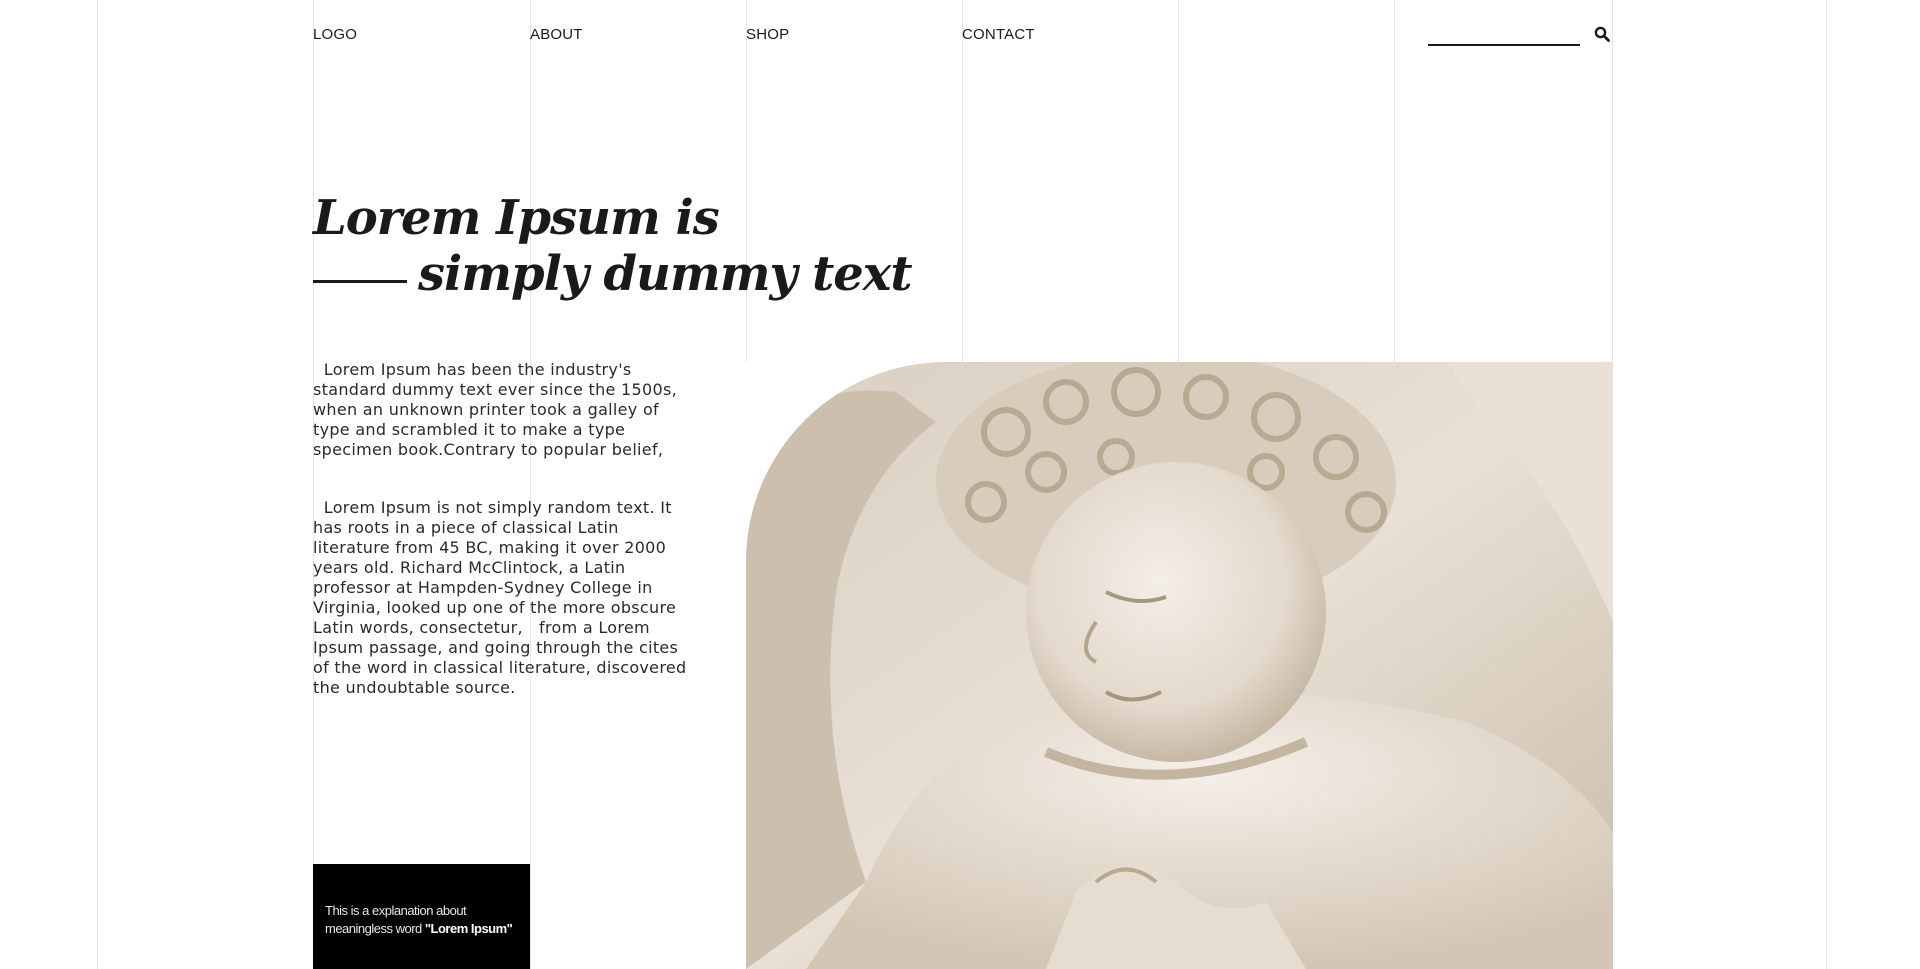 The width and height of the screenshot is (1920, 969). What do you see at coordinates (1504, 34) in the screenshot?
I see `search-input` at bounding box center [1504, 34].